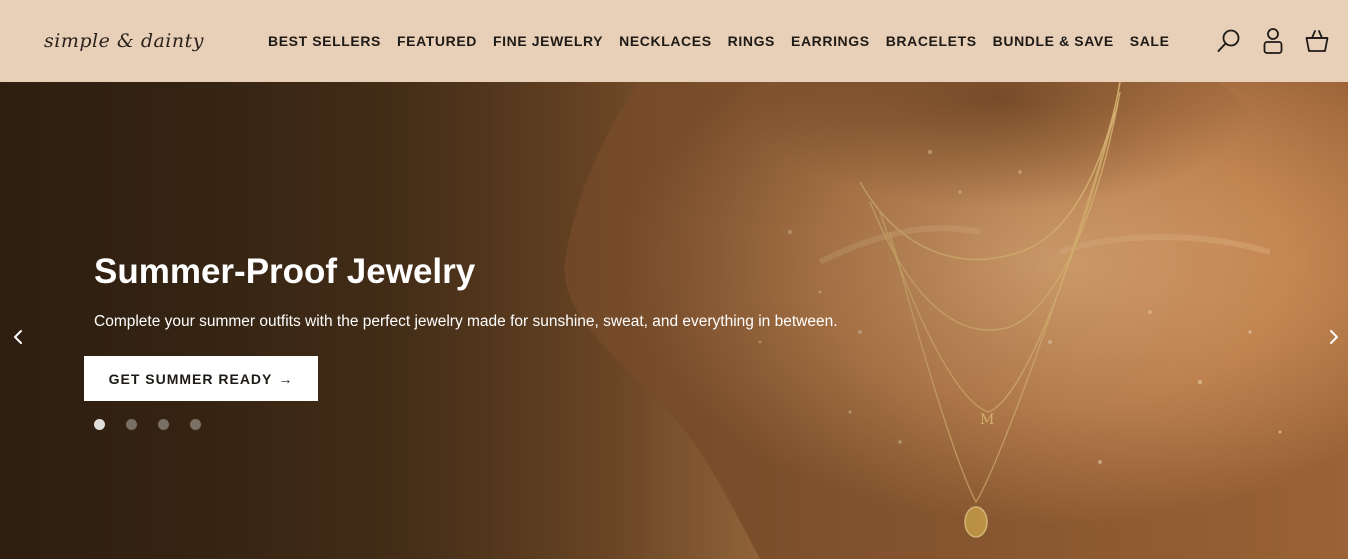 This screenshot has height=559, width=1348. Describe the element at coordinates (1053, 41) in the screenshot. I see `nav-item-bundle-save: BUNDLE & SAVE` at that location.